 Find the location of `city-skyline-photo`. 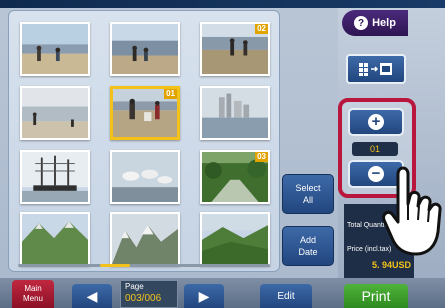

city-skyline-photo is located at coordinates (235, 113).